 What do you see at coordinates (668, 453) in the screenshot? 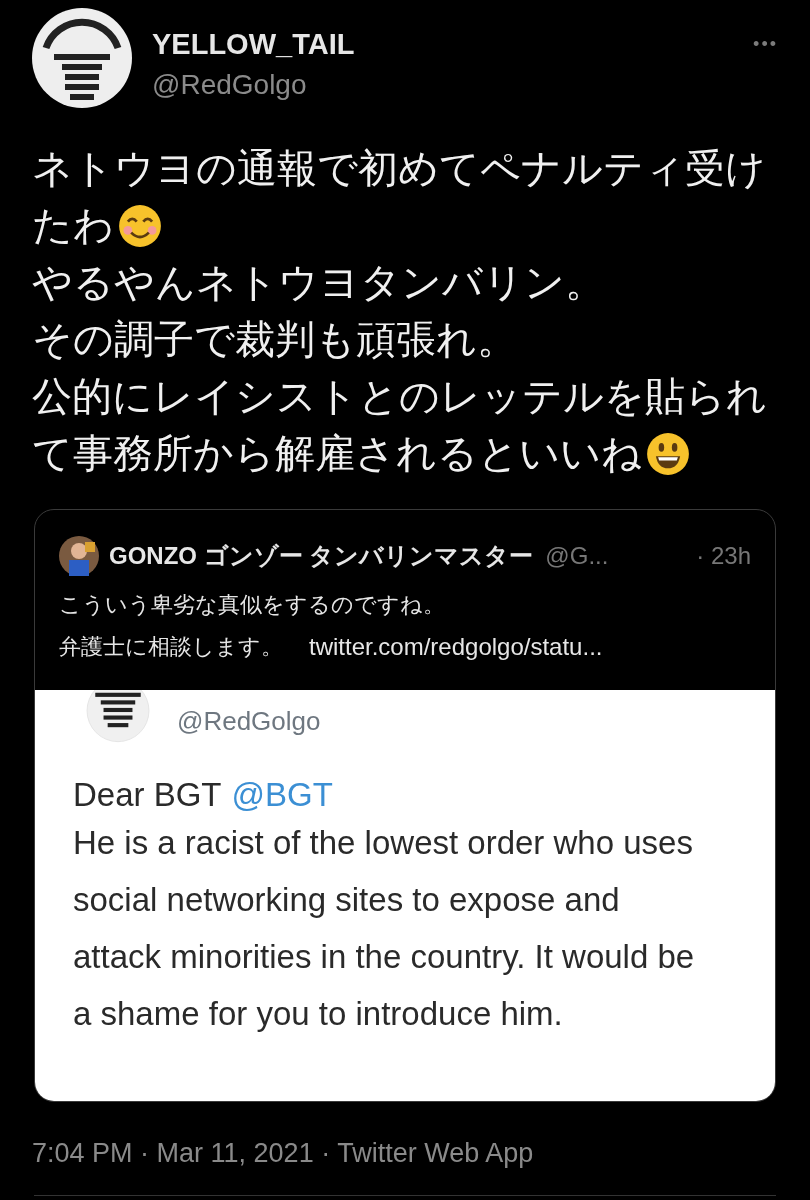
I see `grinning-face-icon` at bounding box center [668, 453].